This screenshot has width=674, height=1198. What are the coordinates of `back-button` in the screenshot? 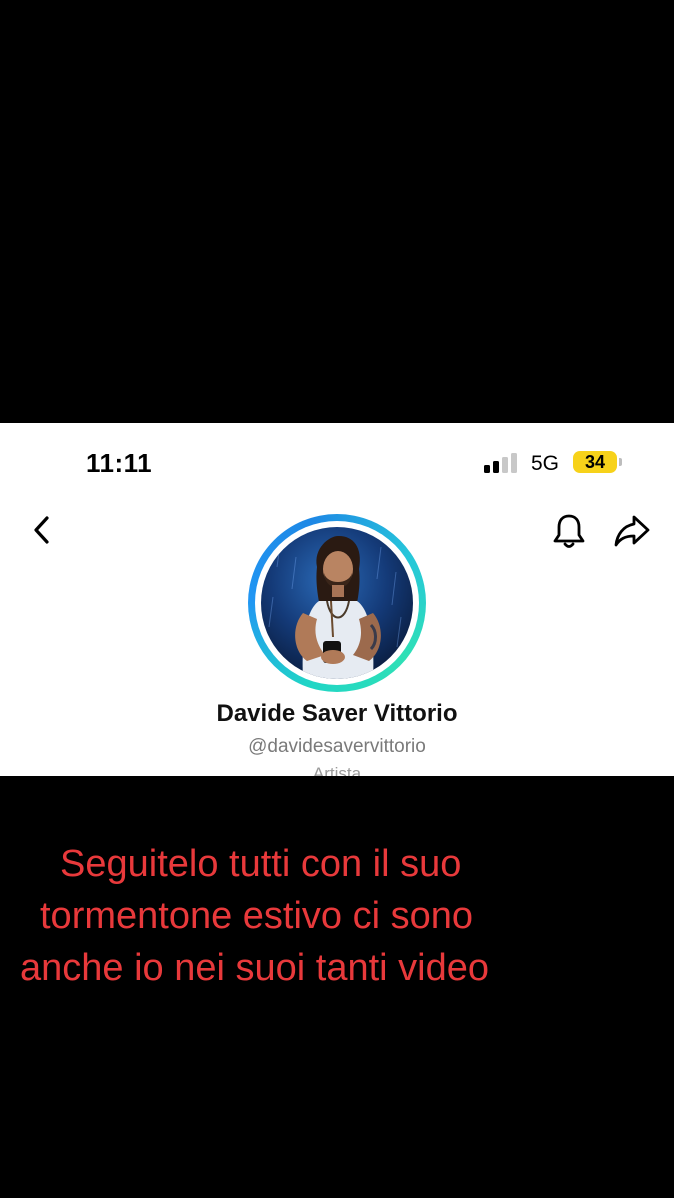 It's located at (41, 530).